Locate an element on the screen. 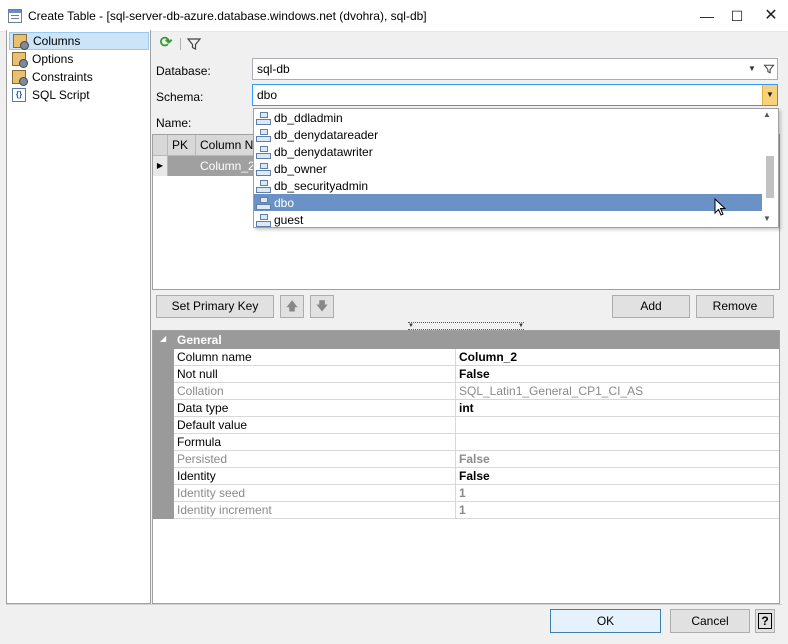  nav-item-columns: Columns is located at coordinates (79, 41).